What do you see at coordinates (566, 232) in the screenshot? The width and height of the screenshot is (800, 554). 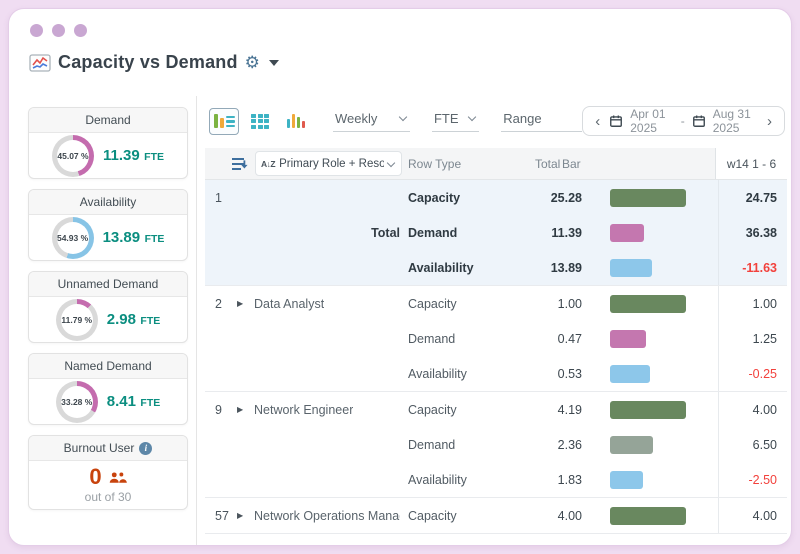 I see `total-value: 11.39` at bounding box center [566, 232].